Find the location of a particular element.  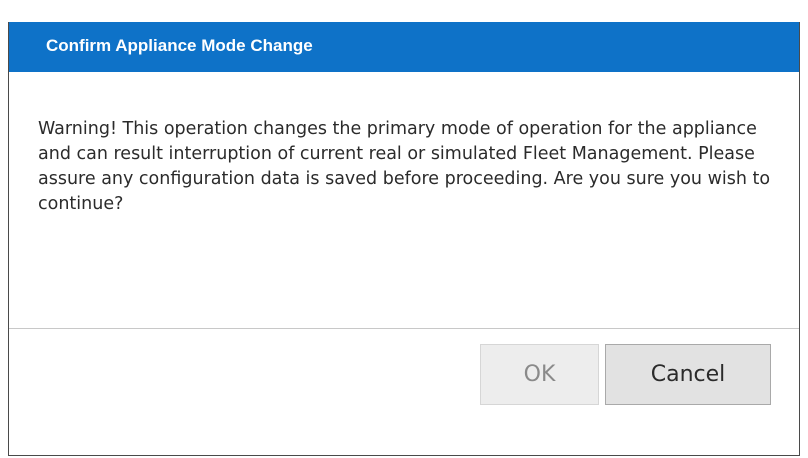

dialog-title: Confirm Appliance Mode Change is located at coordinates (179, 45).